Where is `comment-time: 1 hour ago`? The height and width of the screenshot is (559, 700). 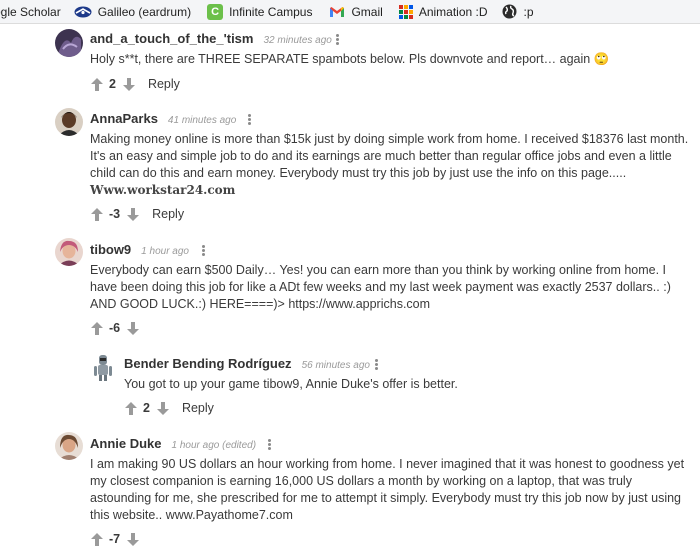 comment-time: 1 hour ago is located at coordinates (165, 251).